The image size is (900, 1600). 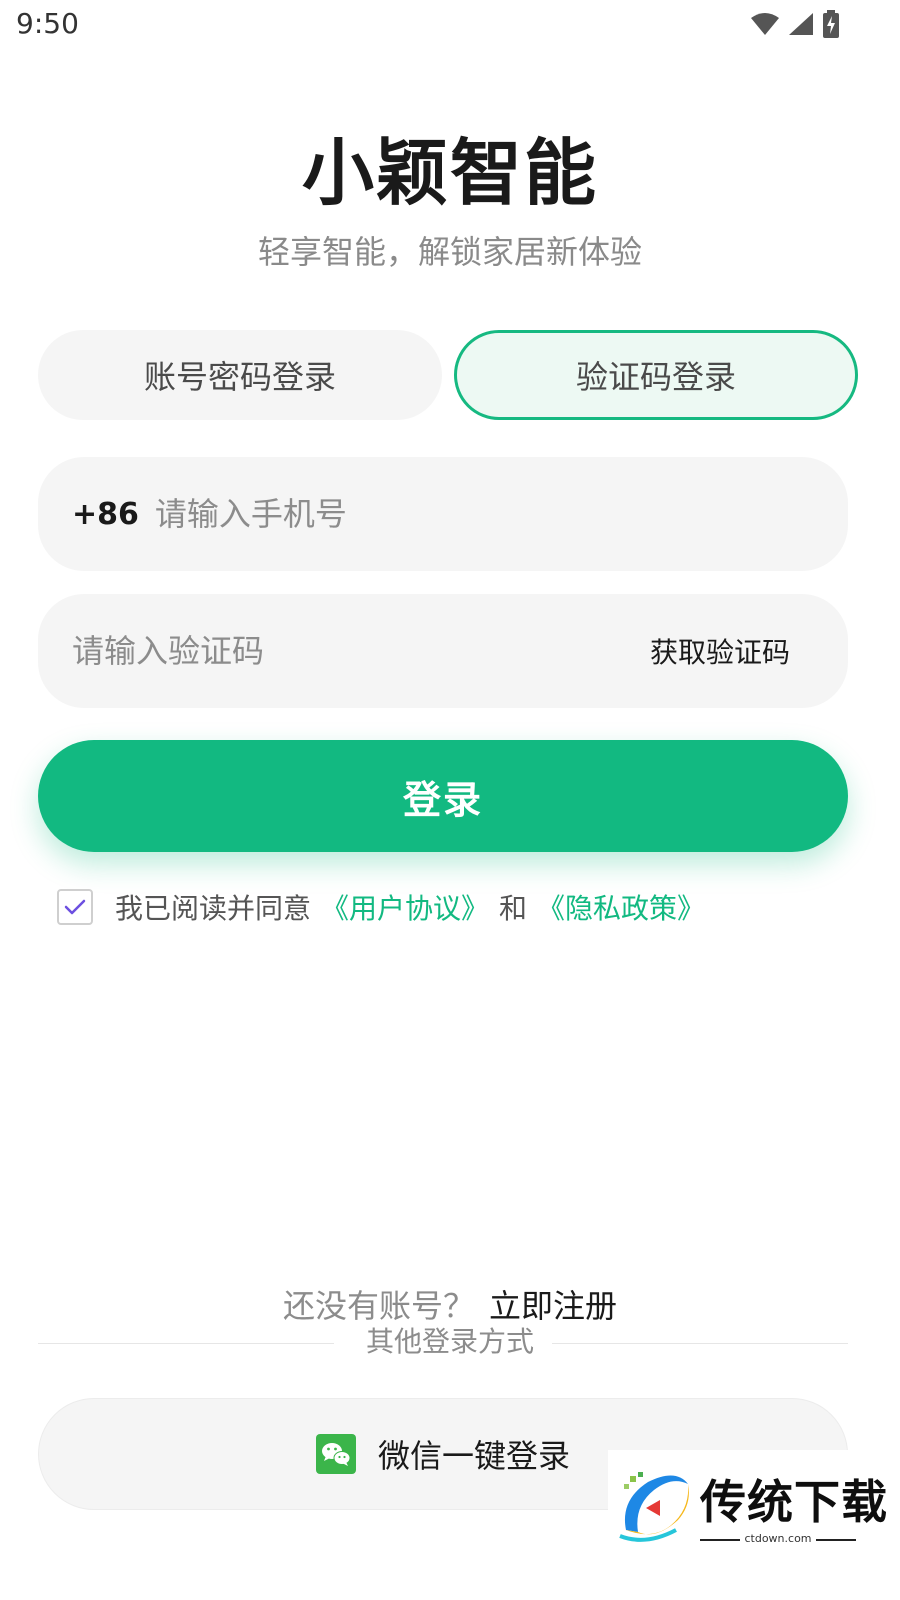 I want to click on watermark-text: 传统下载, so click(x=794, y=1502).